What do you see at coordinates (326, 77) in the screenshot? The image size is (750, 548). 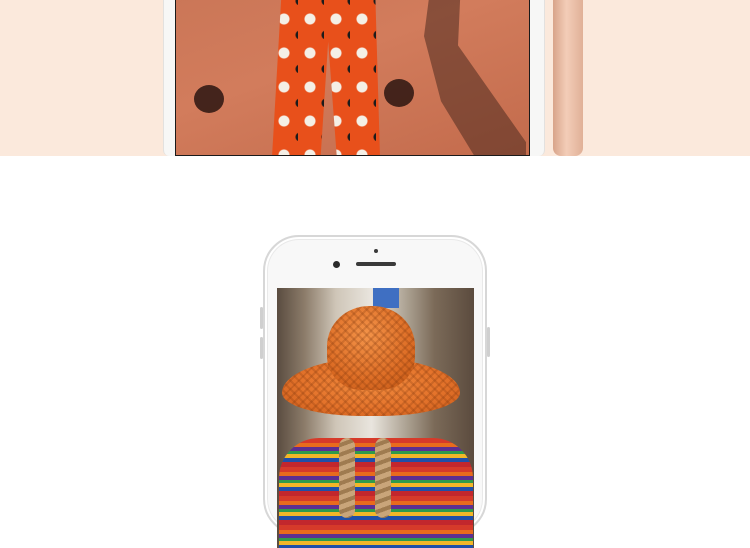 I see `patterned-pants-shape` at bounding box center [326, 77].